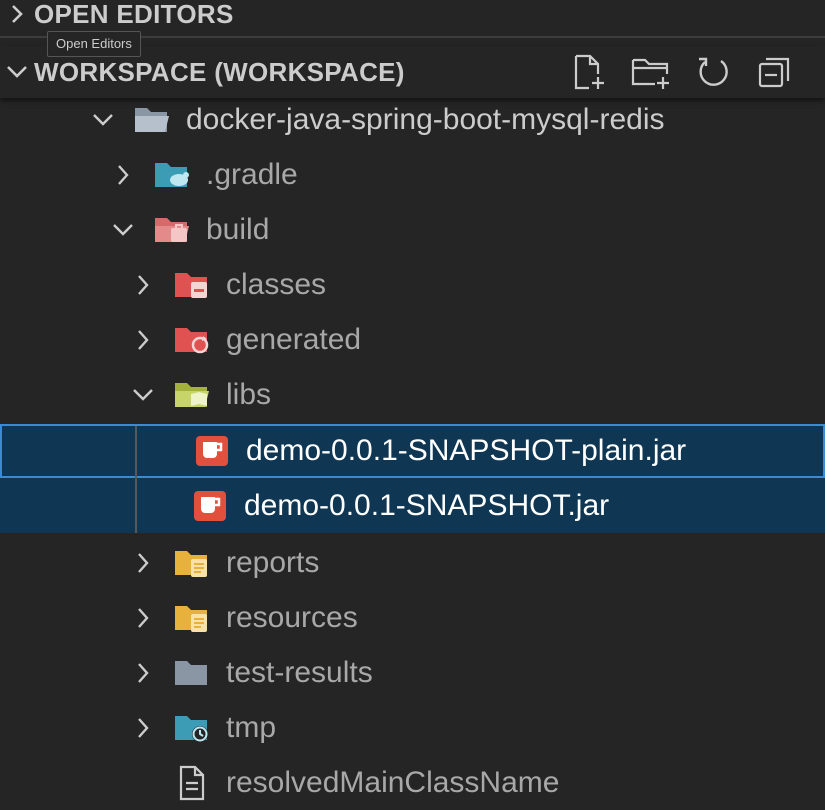 The width and height of the screenshot is (825, 810). What do you see at coordinates (192, 783) in the screenshot?
I see `file-icon` at bounding box center [192, 783].